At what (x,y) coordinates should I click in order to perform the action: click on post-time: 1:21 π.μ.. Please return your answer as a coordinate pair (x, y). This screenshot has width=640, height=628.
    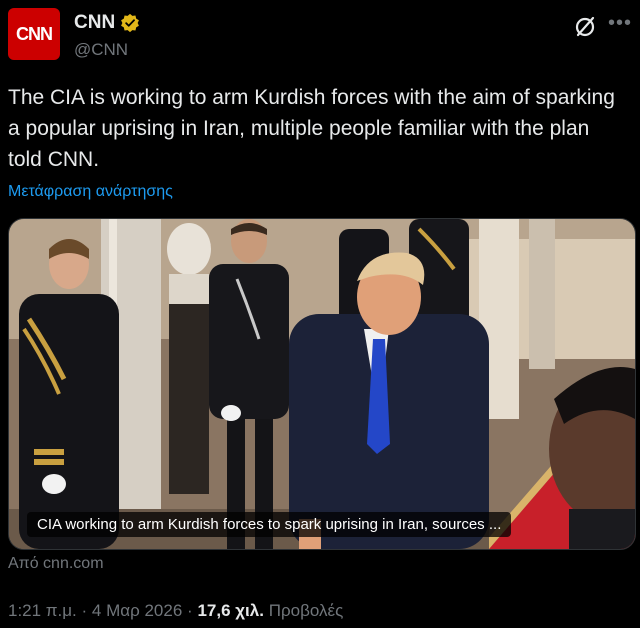
    Looking at the image, I should click on (42, 610).